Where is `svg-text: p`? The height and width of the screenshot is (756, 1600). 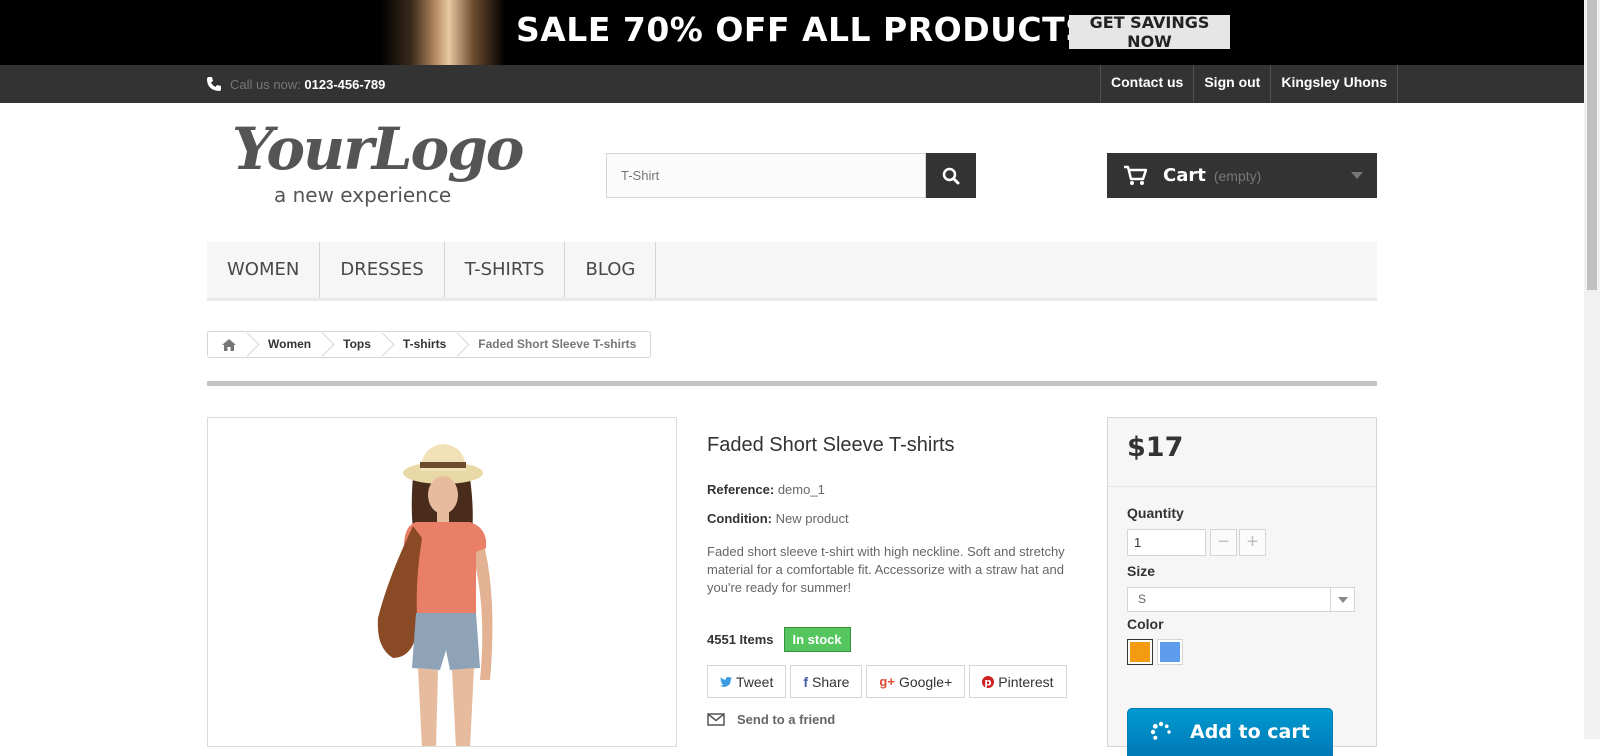 svg-text: p is located at coordinates (988, 682).